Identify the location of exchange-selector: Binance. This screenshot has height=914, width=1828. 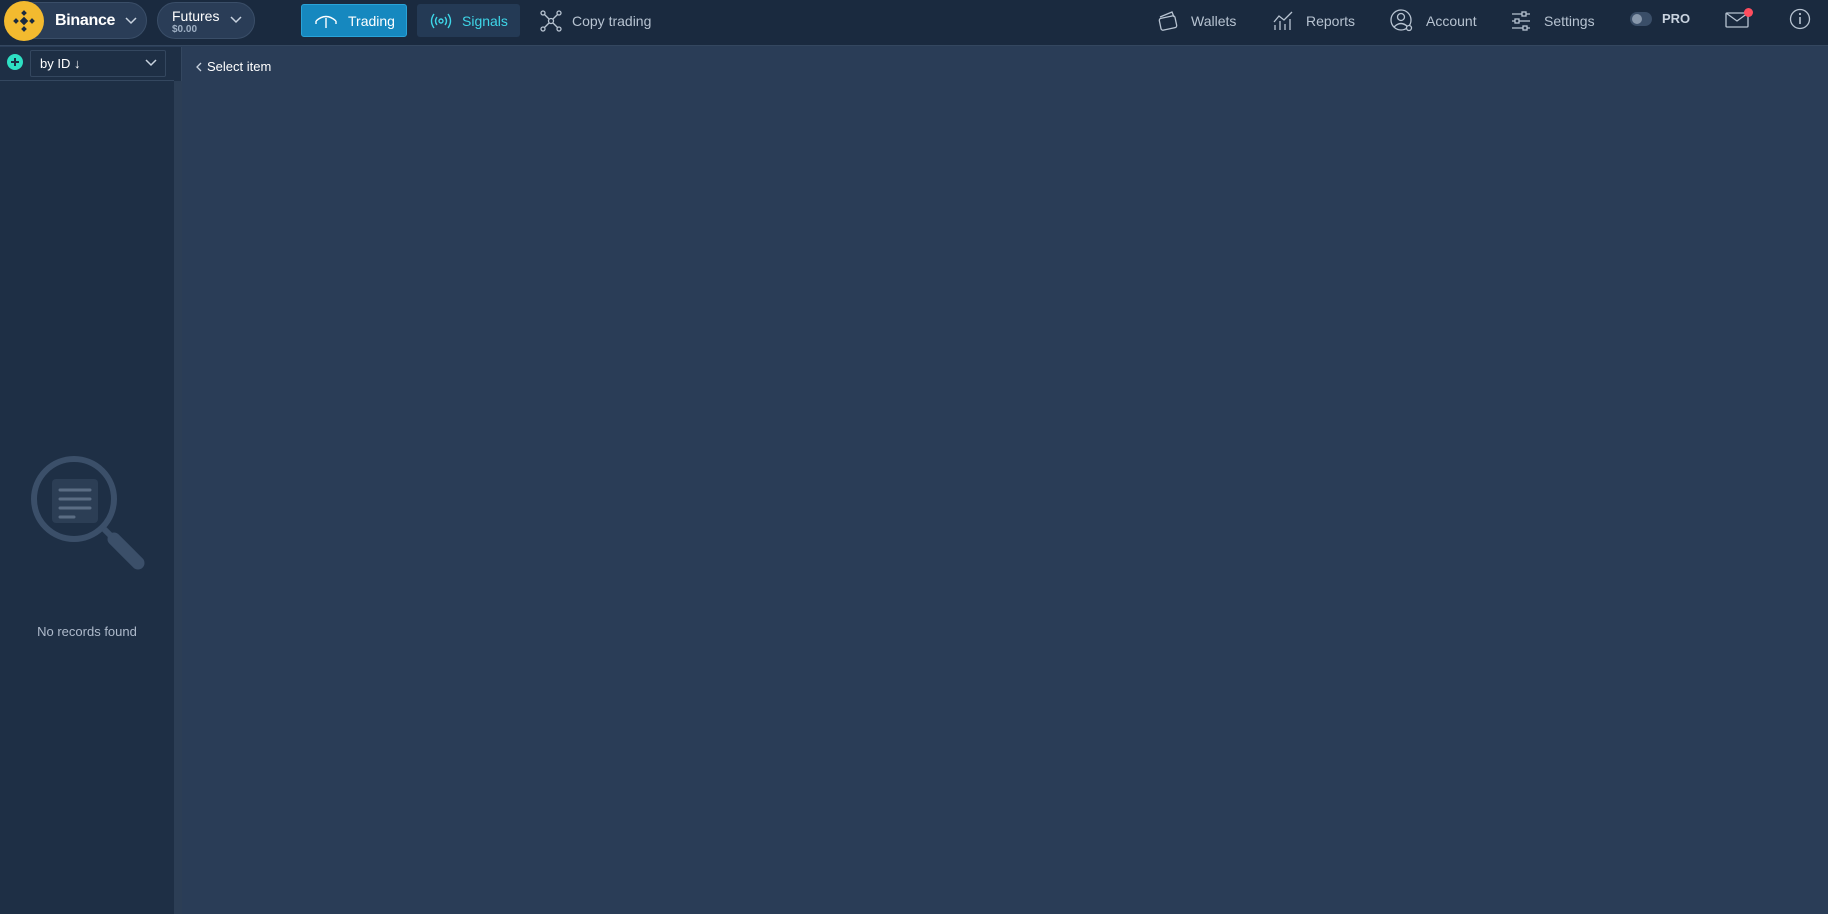
(75, 20).